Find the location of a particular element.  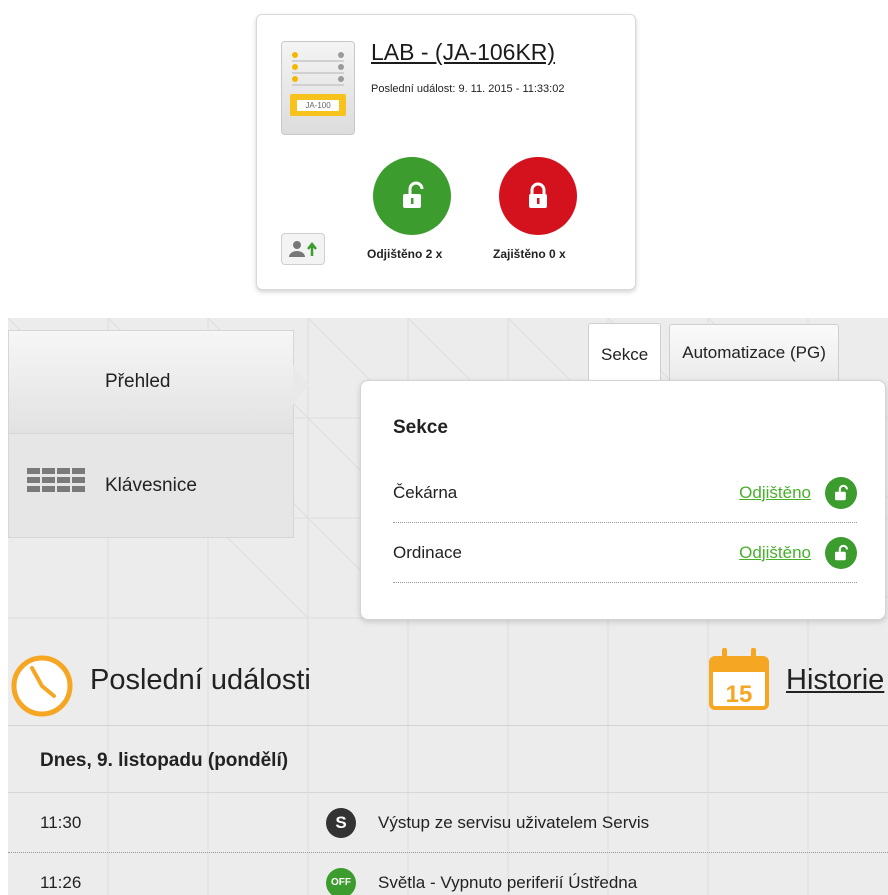

device-thumb-label: JA-100 is located at coordinates (318, 105).